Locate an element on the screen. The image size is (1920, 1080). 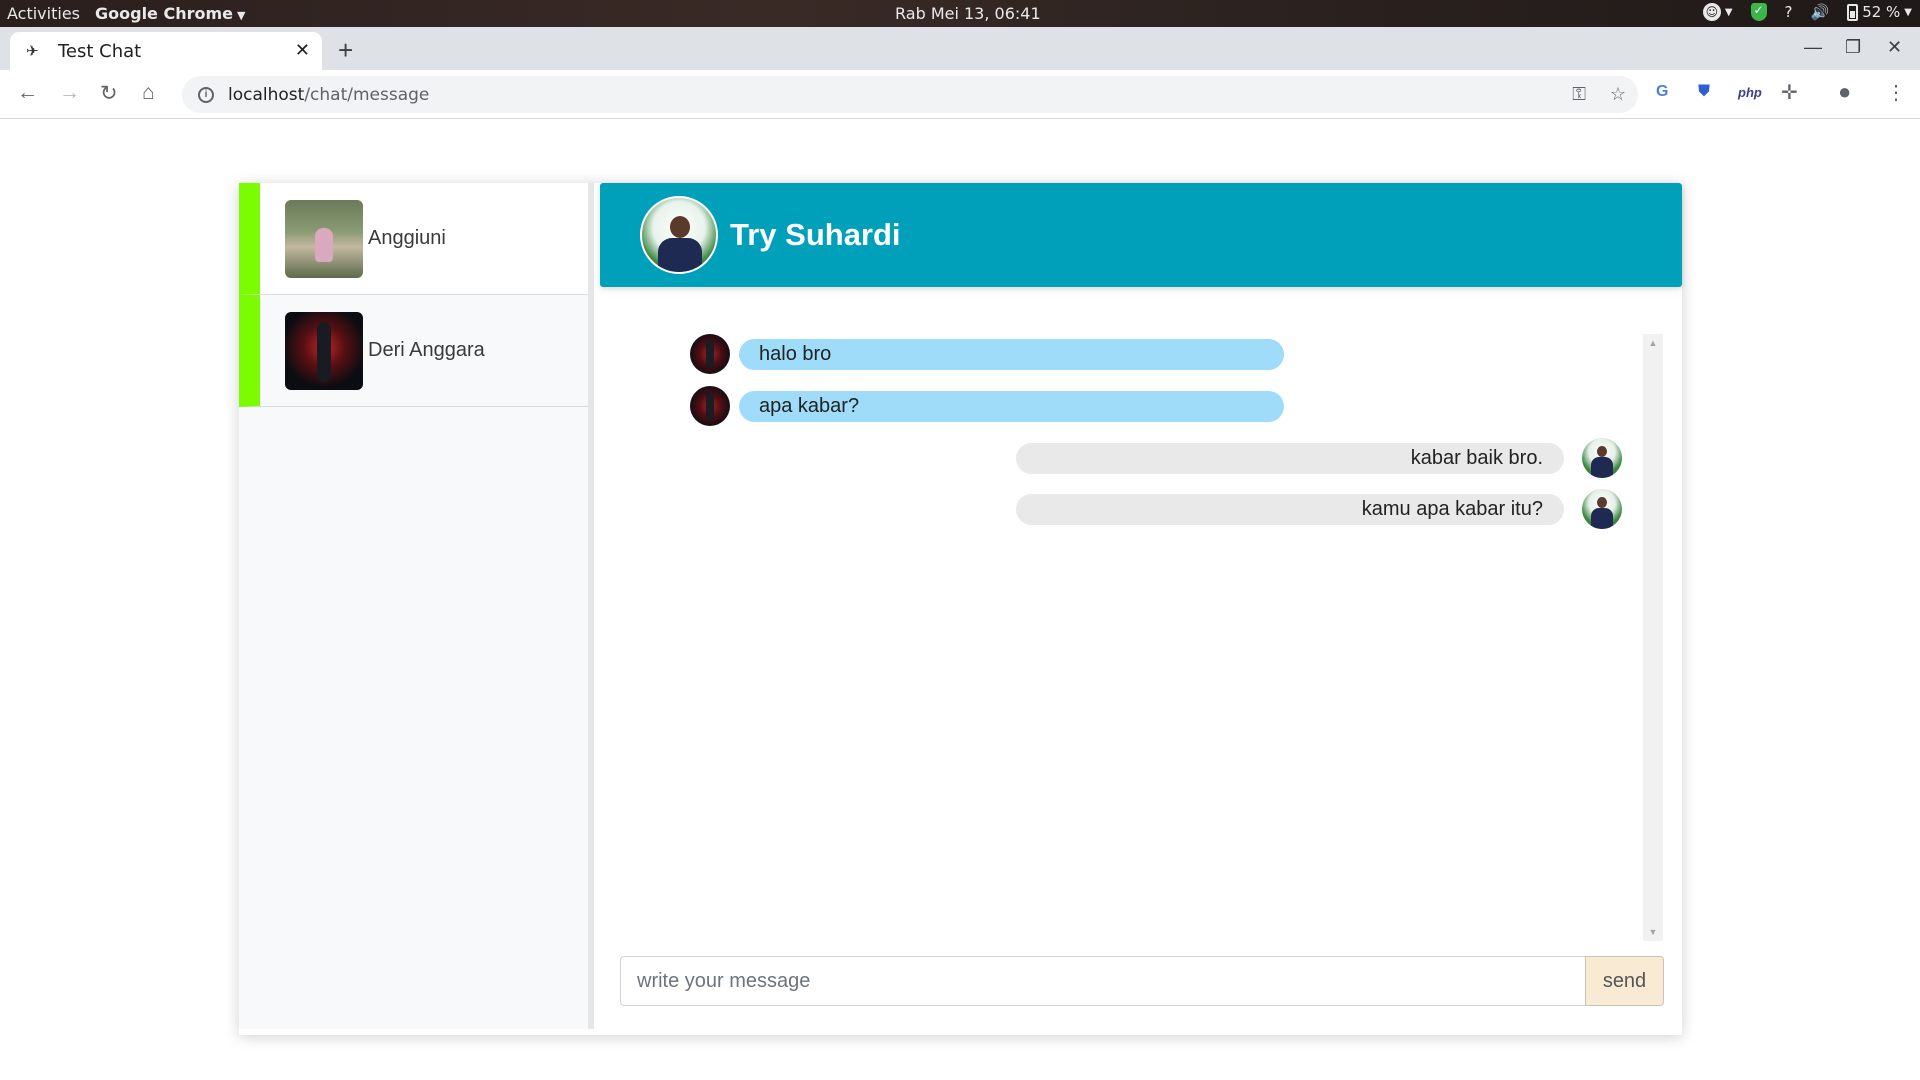
app-menu-label: Google Chrome is located at coordinates (164, 13).